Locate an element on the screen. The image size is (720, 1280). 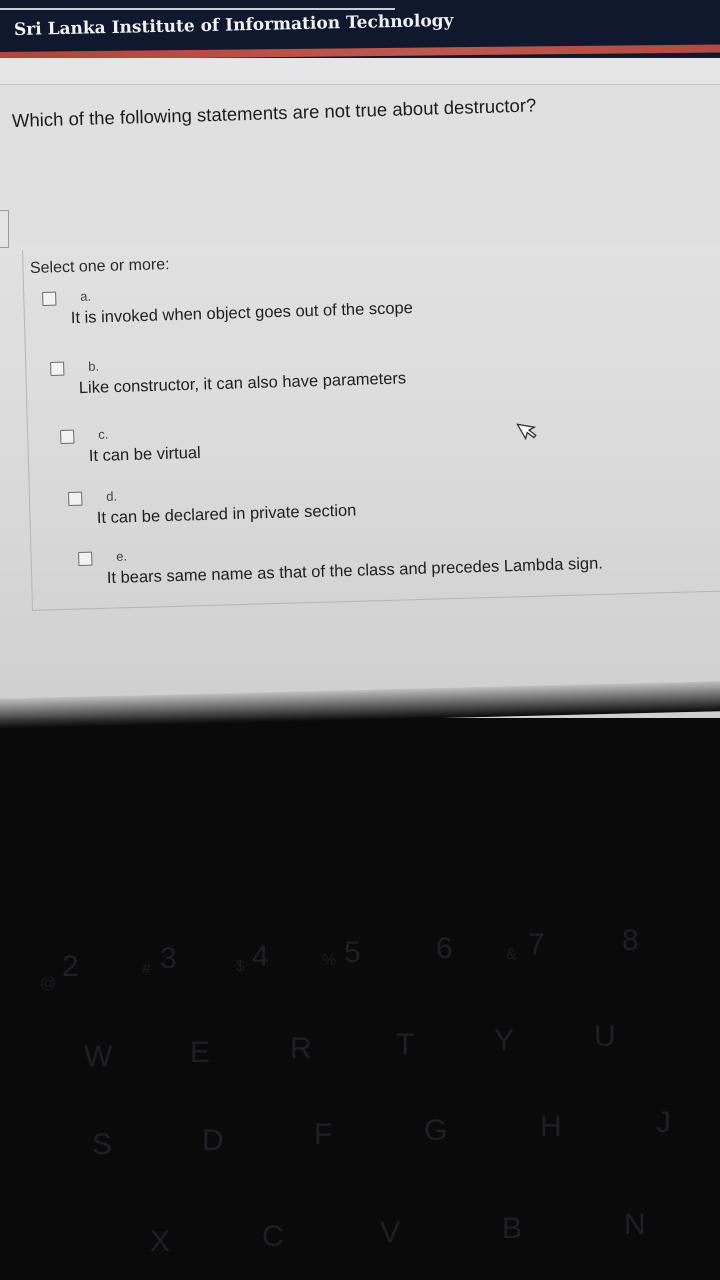
key-label: V is located at coordinates (390, 1232).